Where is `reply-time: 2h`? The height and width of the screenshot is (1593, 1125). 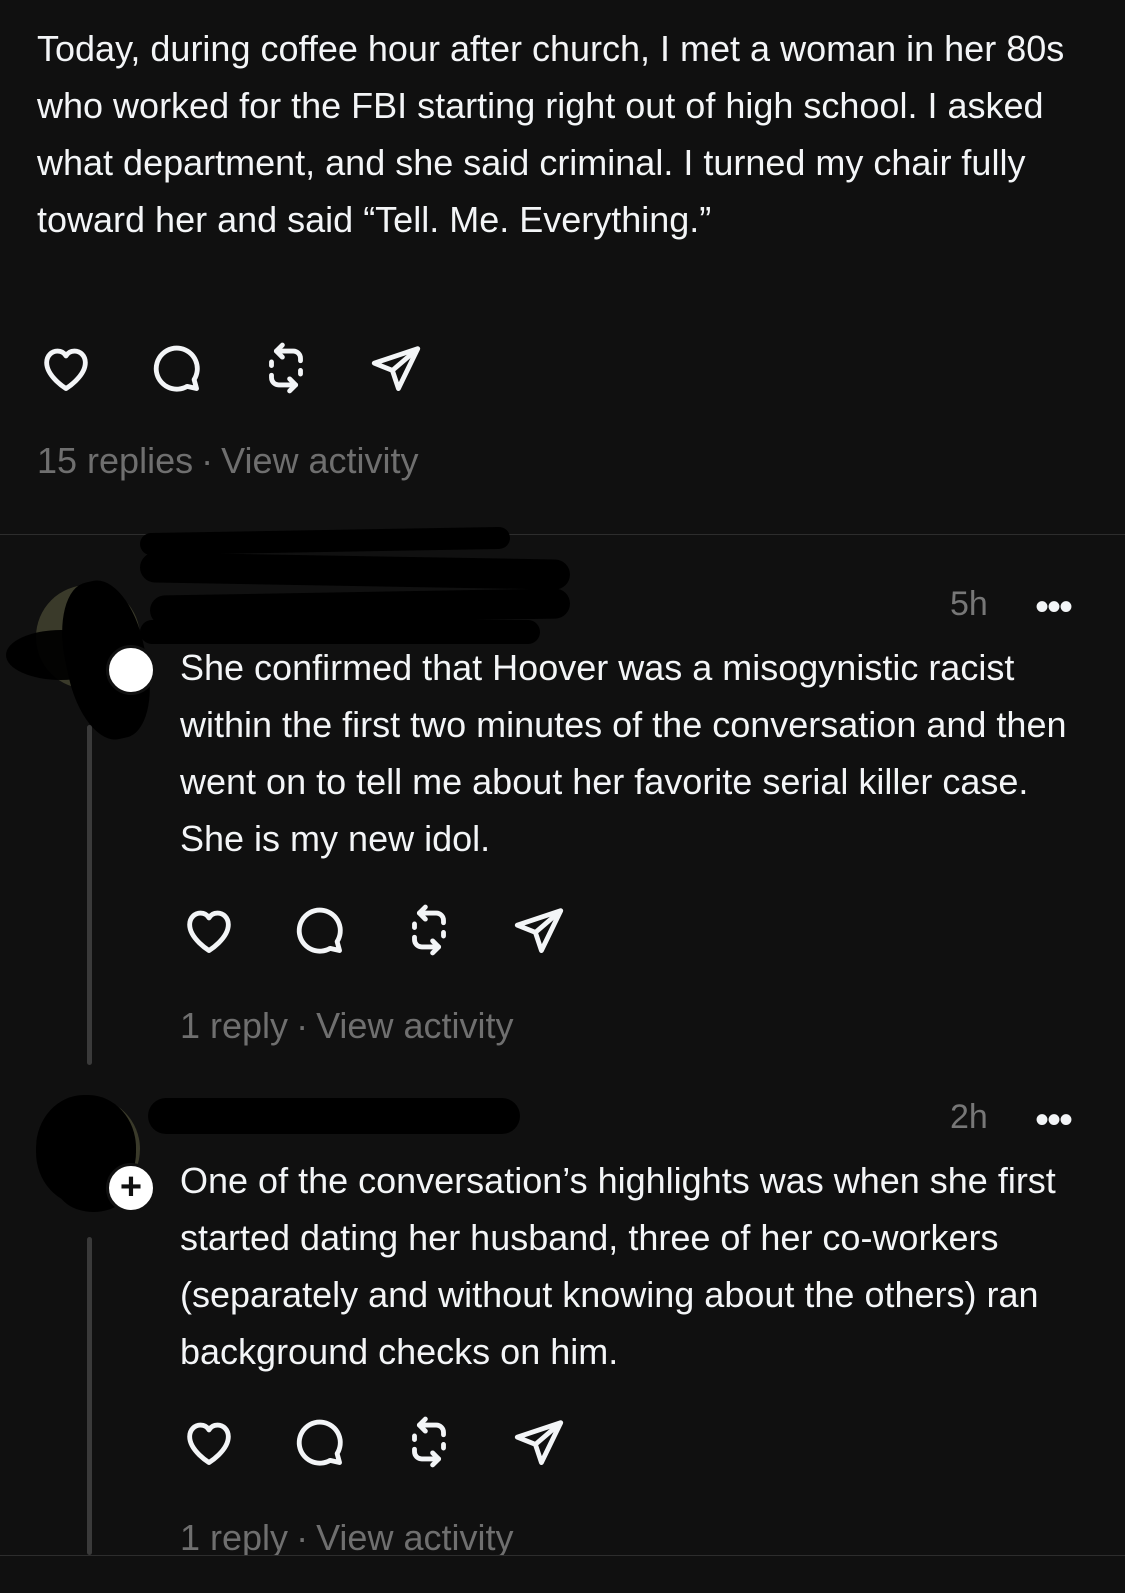 reply-time: 2h is located at coordinates (969, 1117).